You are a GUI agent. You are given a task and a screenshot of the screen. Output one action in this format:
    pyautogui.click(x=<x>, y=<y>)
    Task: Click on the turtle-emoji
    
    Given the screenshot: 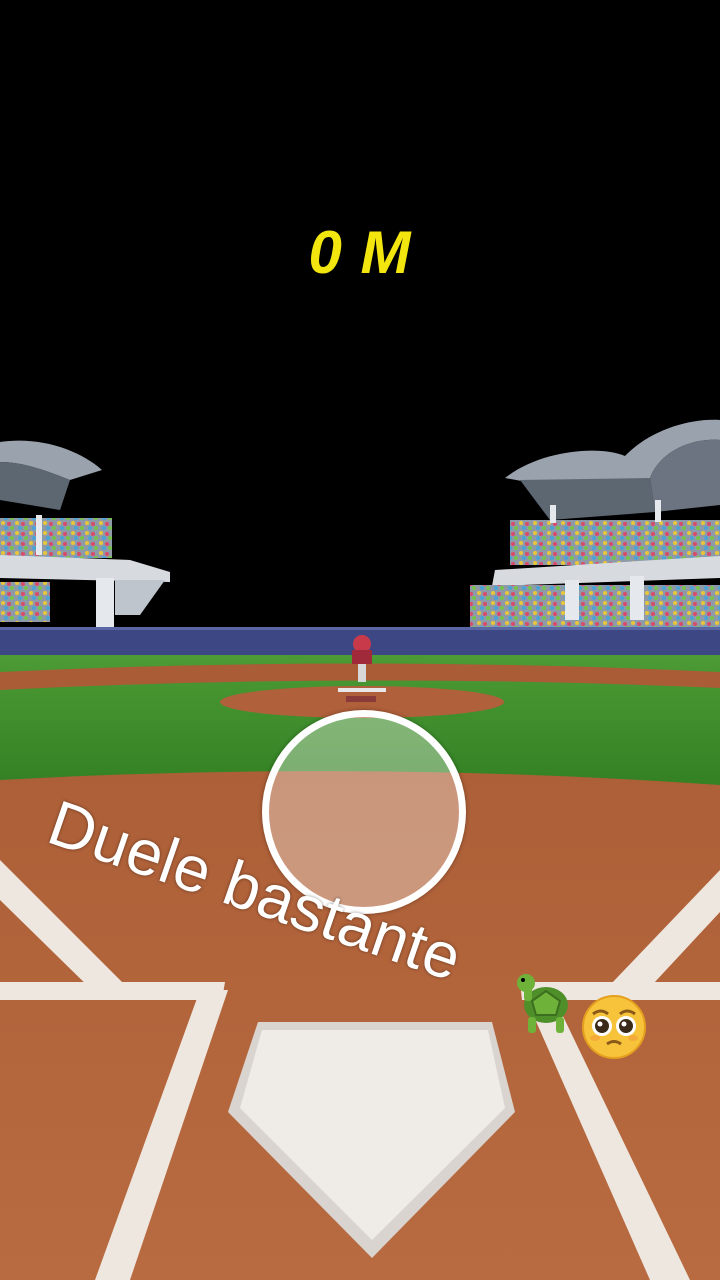 What is the action you would take?
    pyautogui.click(x=542, y=1003)
    